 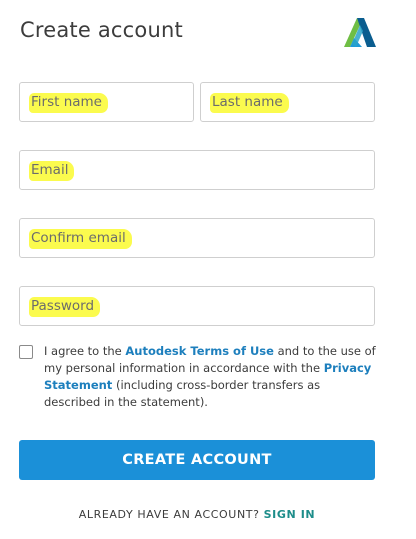 What do you see at coordinates (199, 351) in the screenshot?
I see `terms-of-use-link: Autodesk Terms of Use` at bounding box center [199, 351].